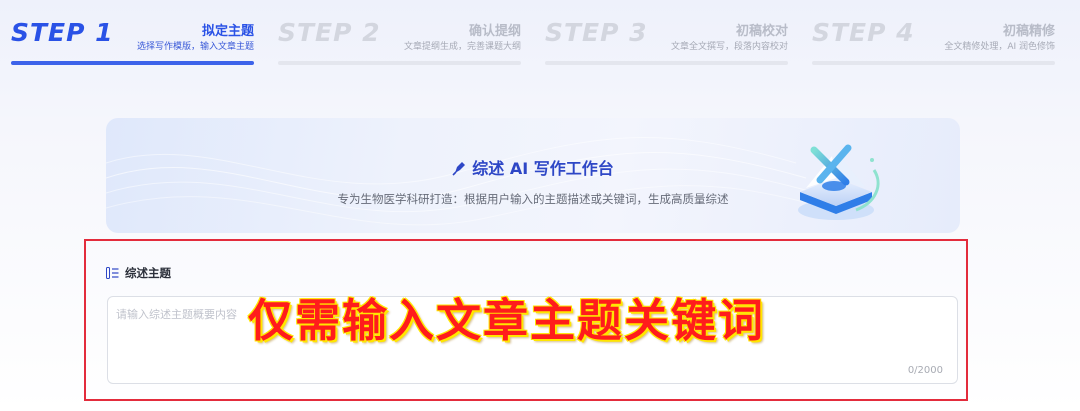  I want to click on topic-section-label: 综述主题, so click(138, 273).